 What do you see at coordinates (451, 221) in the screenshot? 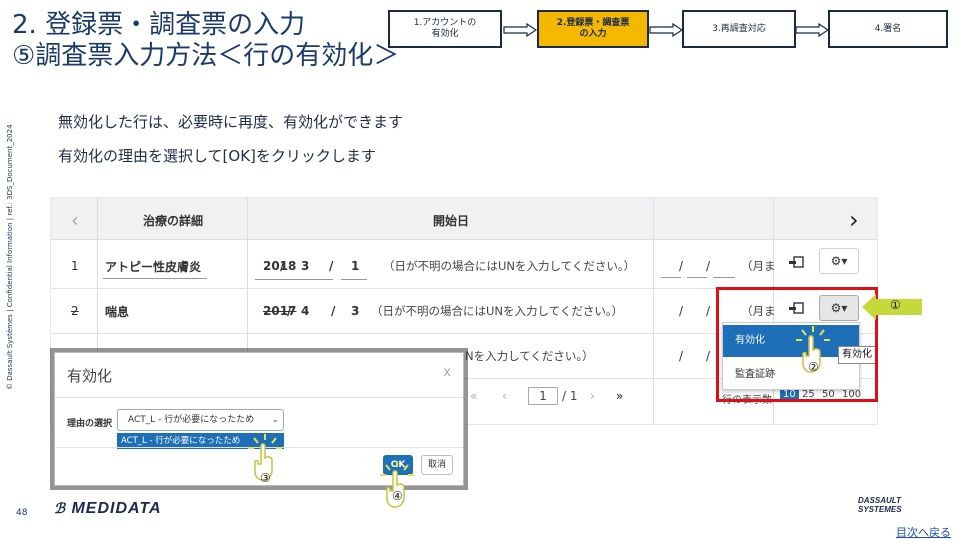
I see `column-start-date: 開始日` at bounding box center [451, 221].